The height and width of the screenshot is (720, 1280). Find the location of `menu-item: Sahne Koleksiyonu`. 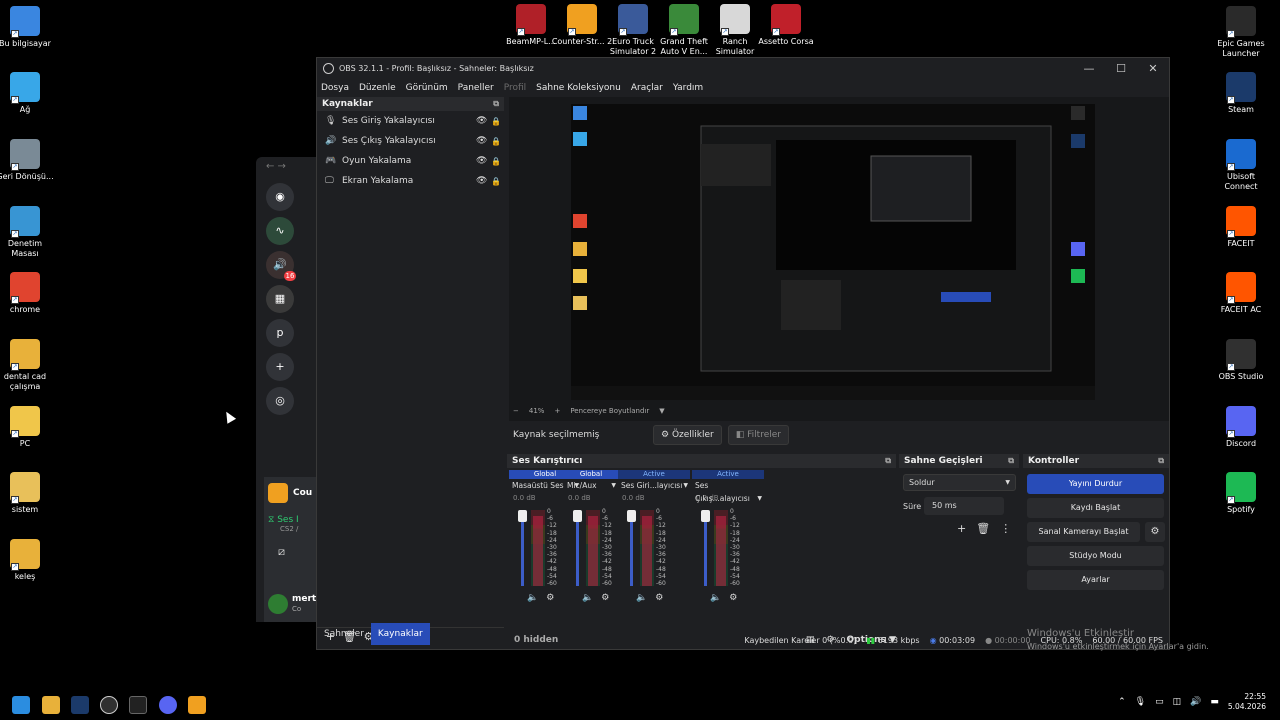

menu-item: Sahne Koleksiyonu is located at coordinates (578, 88).